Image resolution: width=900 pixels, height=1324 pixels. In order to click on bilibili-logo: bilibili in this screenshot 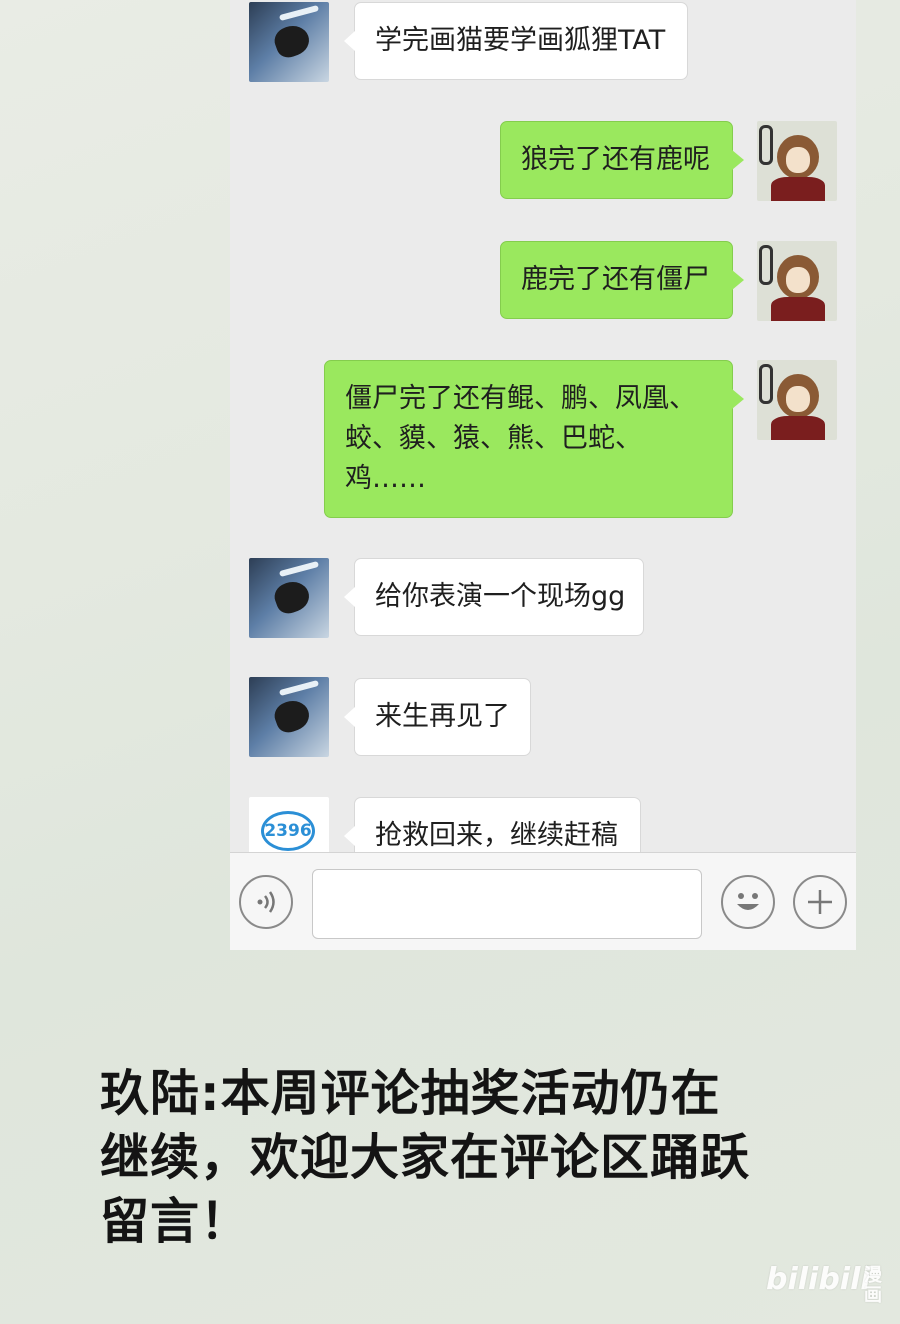, I will do `click(818, 1279)`.